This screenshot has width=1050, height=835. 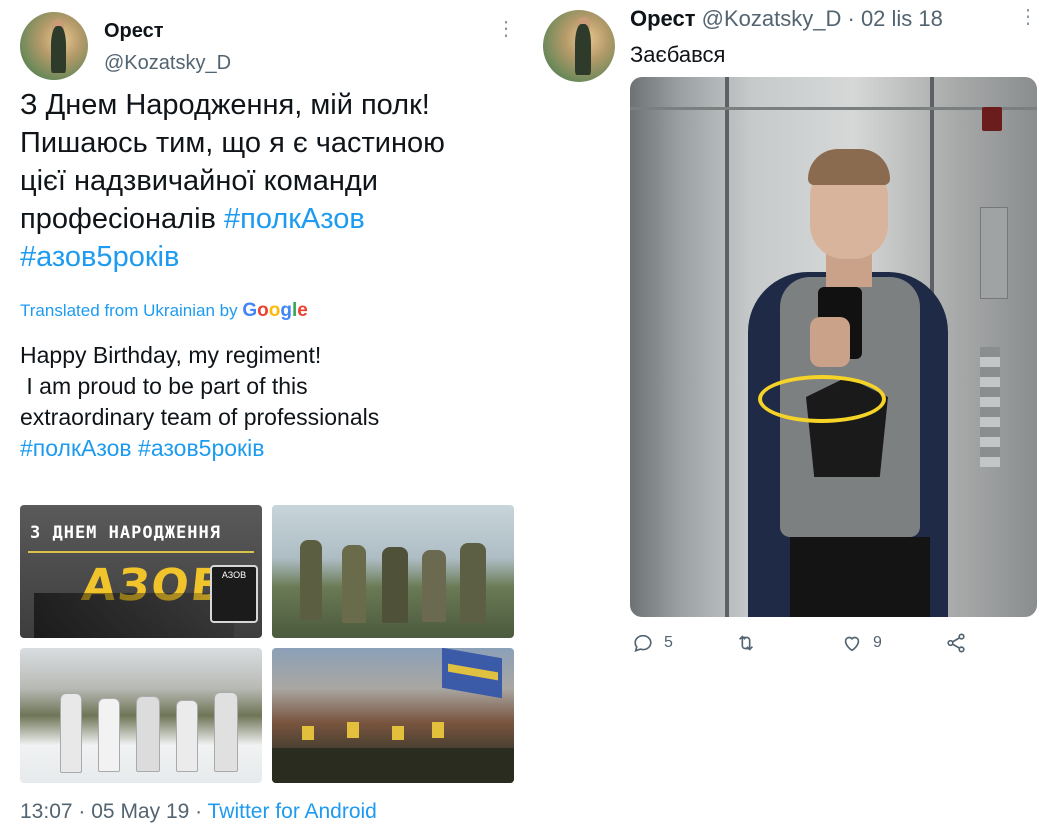 I want to click on right-tweet-text: Заєбався, so click(x=678, y=54).